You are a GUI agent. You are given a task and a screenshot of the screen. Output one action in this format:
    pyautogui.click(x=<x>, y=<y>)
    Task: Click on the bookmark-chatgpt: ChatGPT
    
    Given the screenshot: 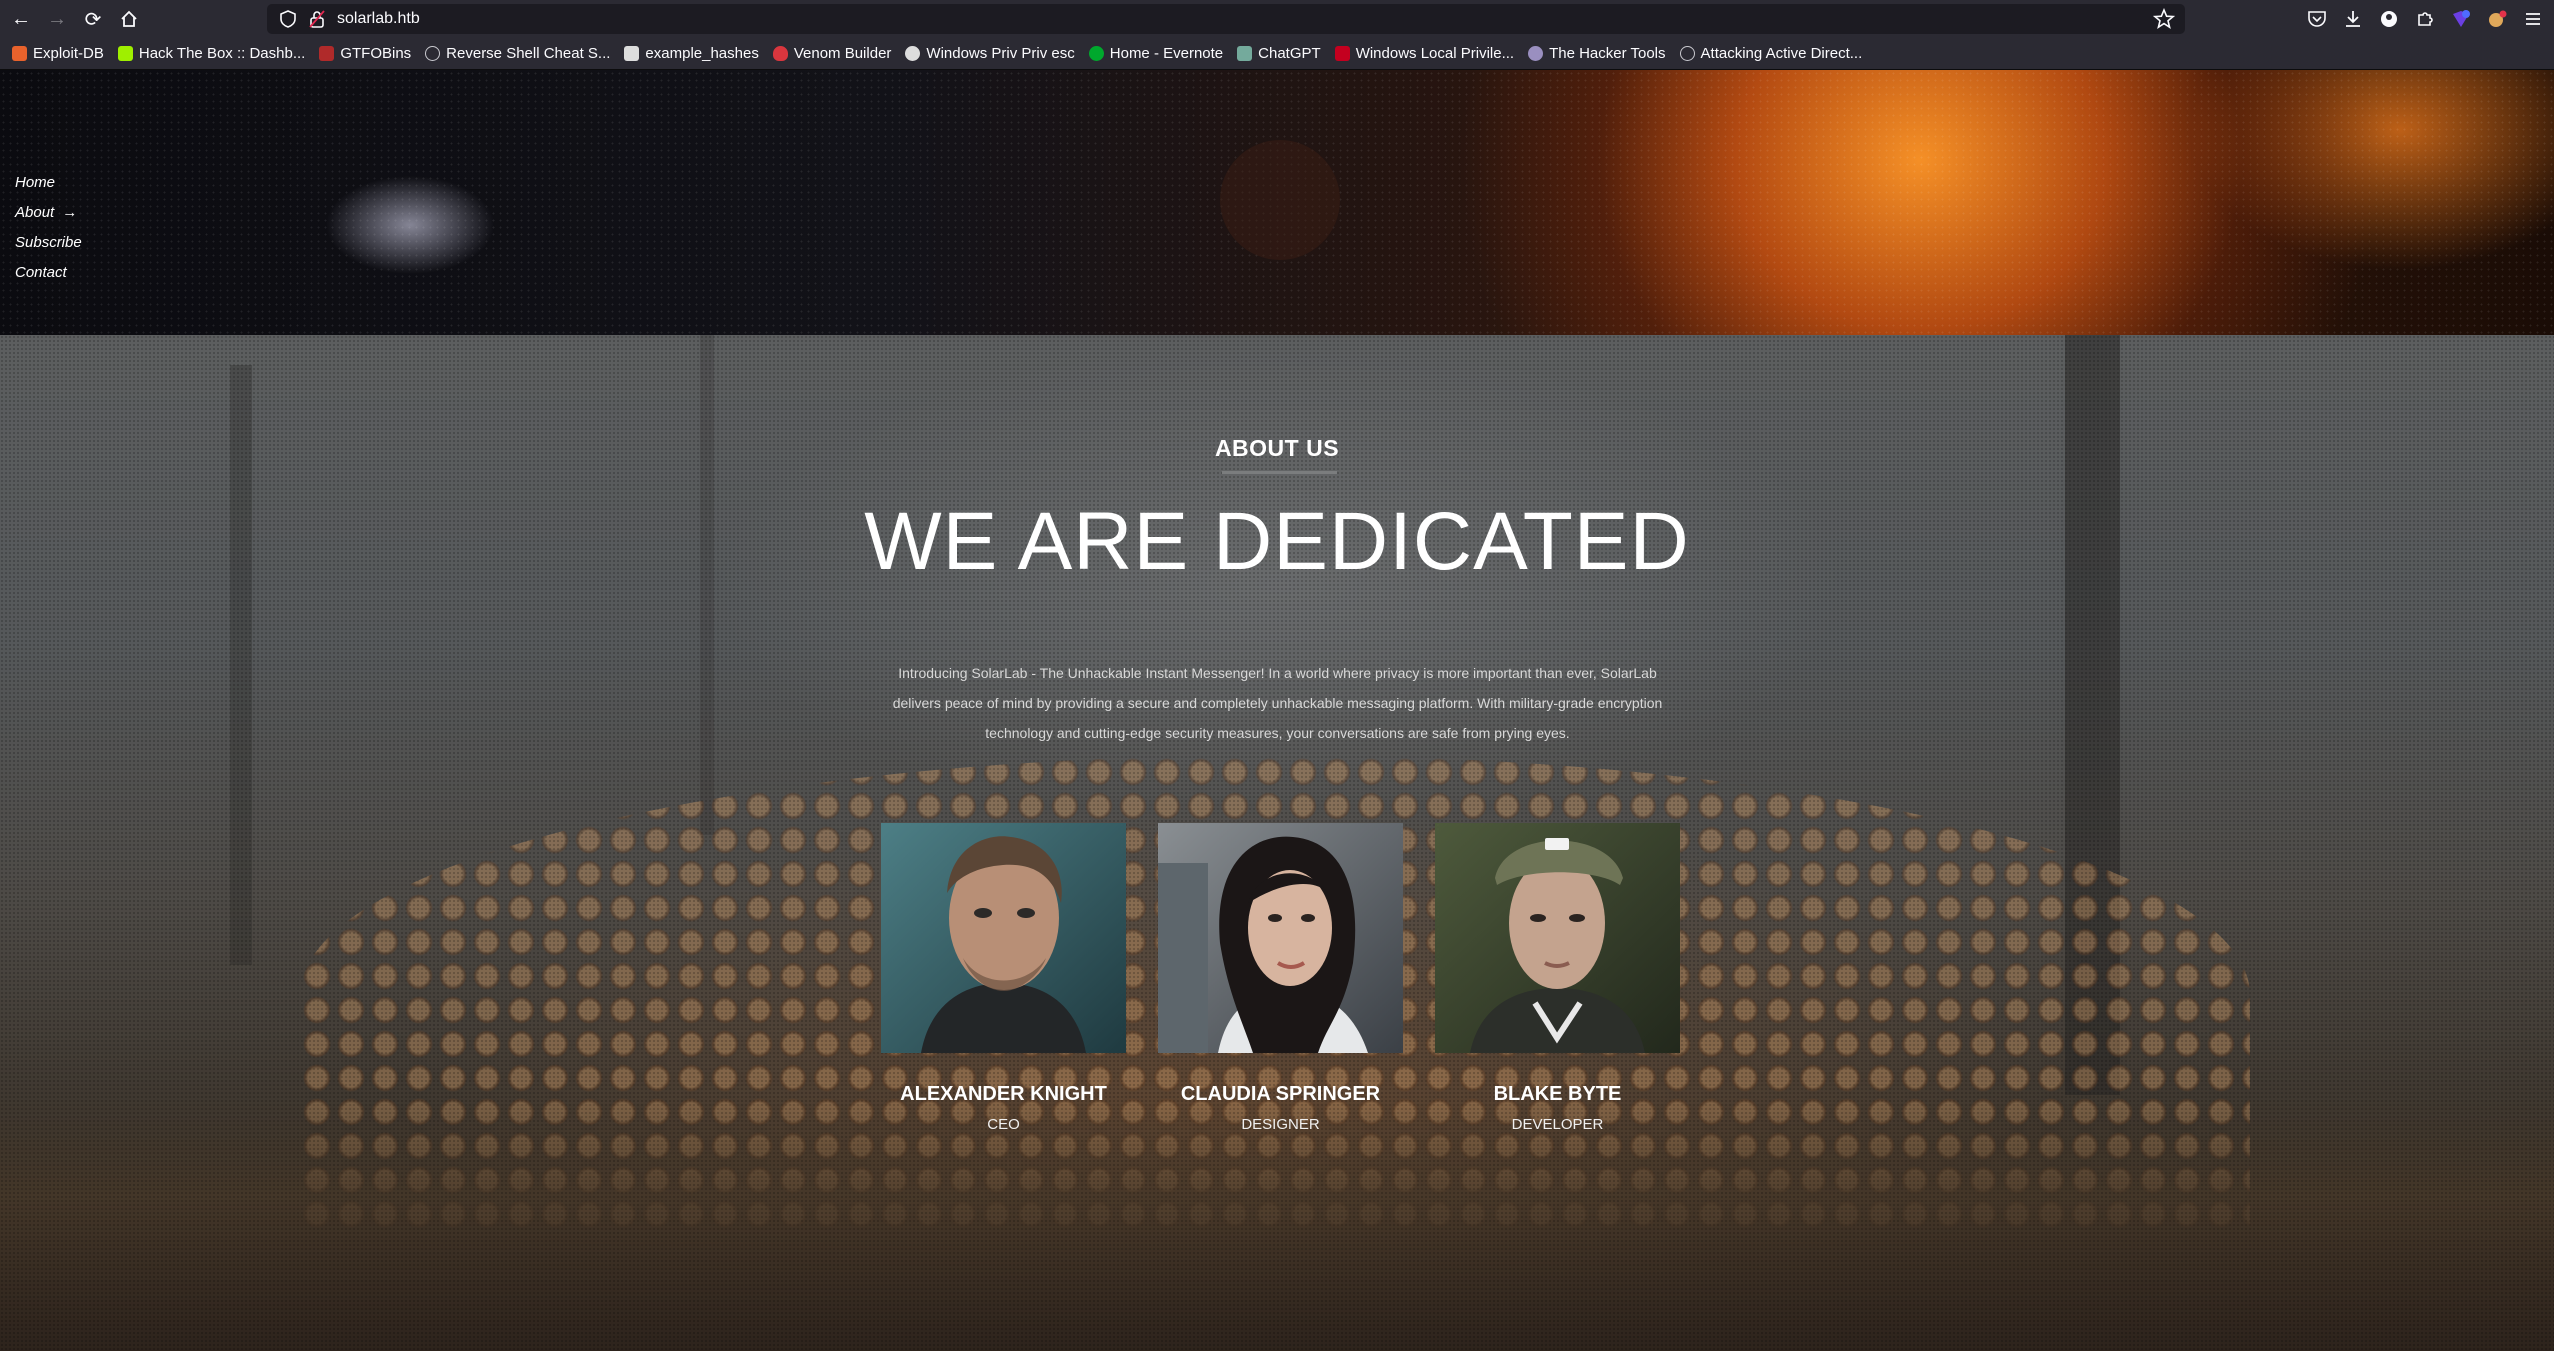 What is the action you would take?
    pyautogui.click(x=1279, y=53)
    